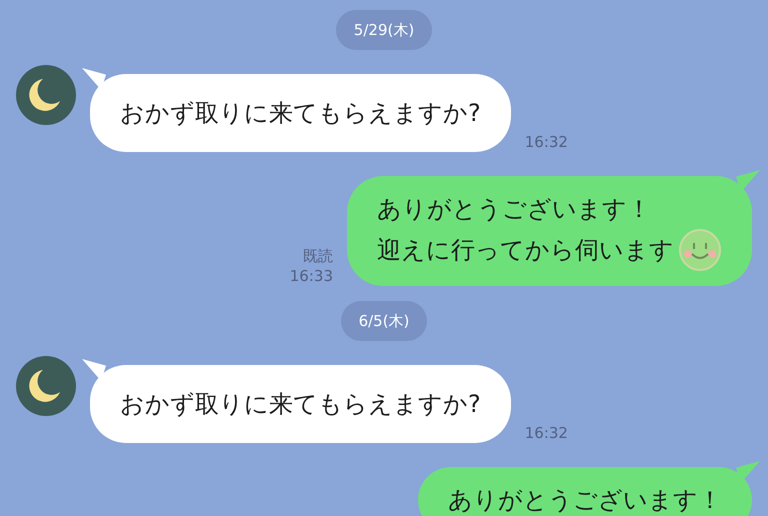  I want to click on message-text: 迎えに行ってから伺います, so click(525, 250).